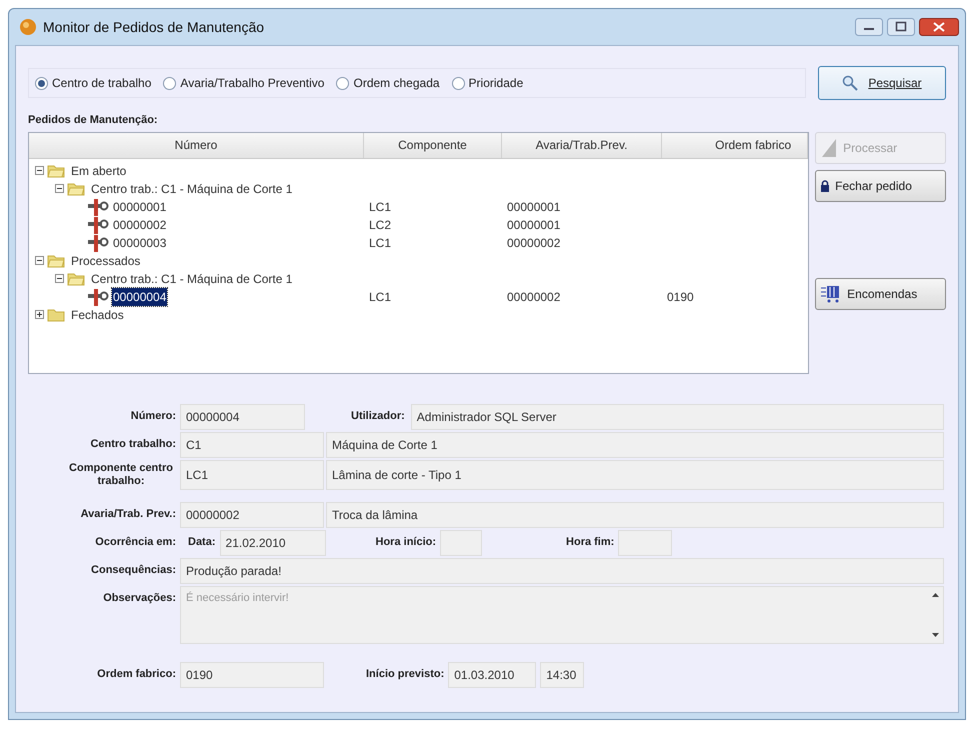  I want to click on app-icon, so click(28, 27).